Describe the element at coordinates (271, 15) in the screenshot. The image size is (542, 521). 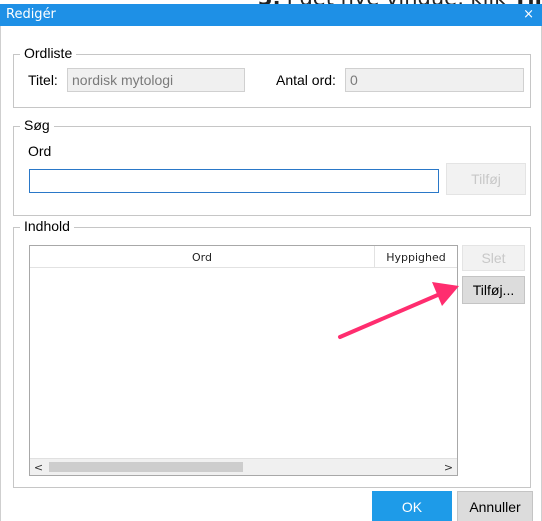
I see `title-bar: Redigér ×` at that location.